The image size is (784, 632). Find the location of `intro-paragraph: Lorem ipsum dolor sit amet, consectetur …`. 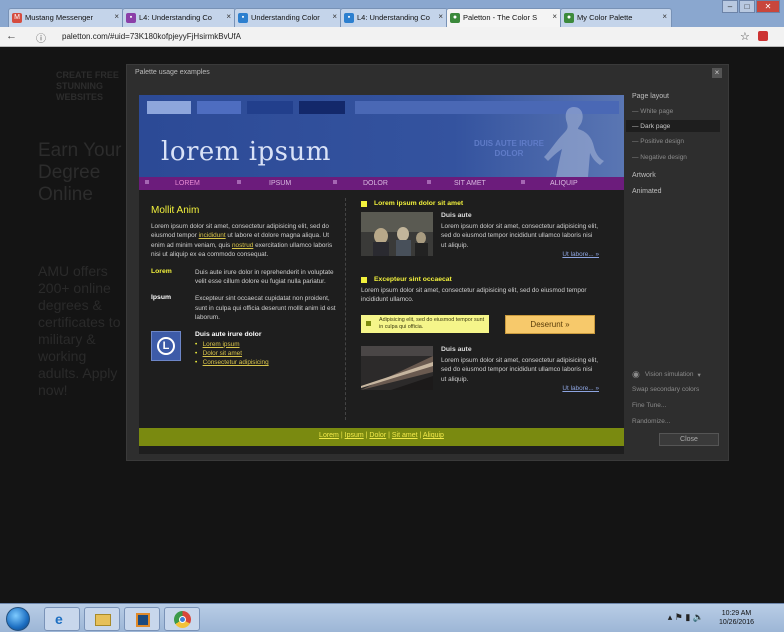

intro-paragraph: Lorem ipsum dolor sit amet, consectetur … is located at coordinates (245, 241).